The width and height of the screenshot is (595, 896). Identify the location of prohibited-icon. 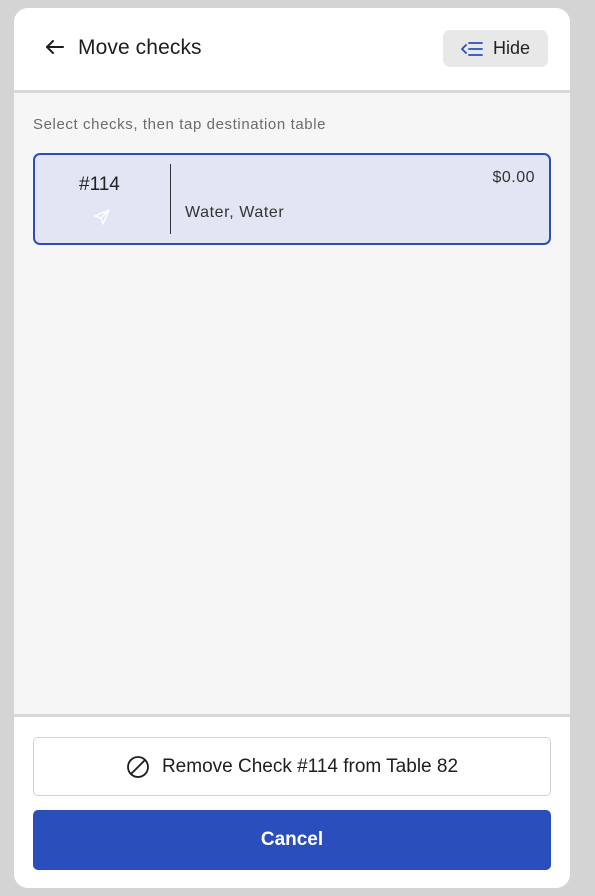
(138, 766).